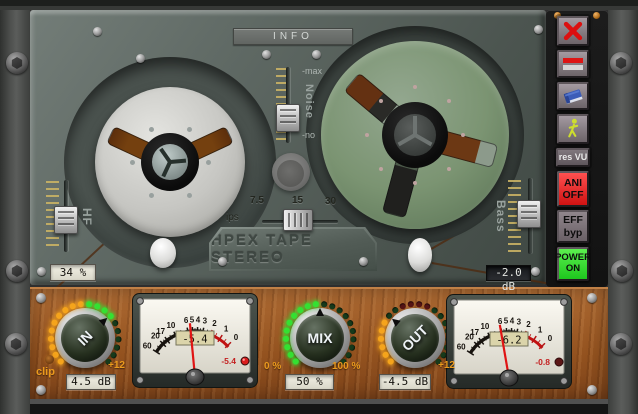  What do you see at coordinates (573, 195) in the screenshot?
I see `ani-line2: OFF` at bounding box center [573, 195].